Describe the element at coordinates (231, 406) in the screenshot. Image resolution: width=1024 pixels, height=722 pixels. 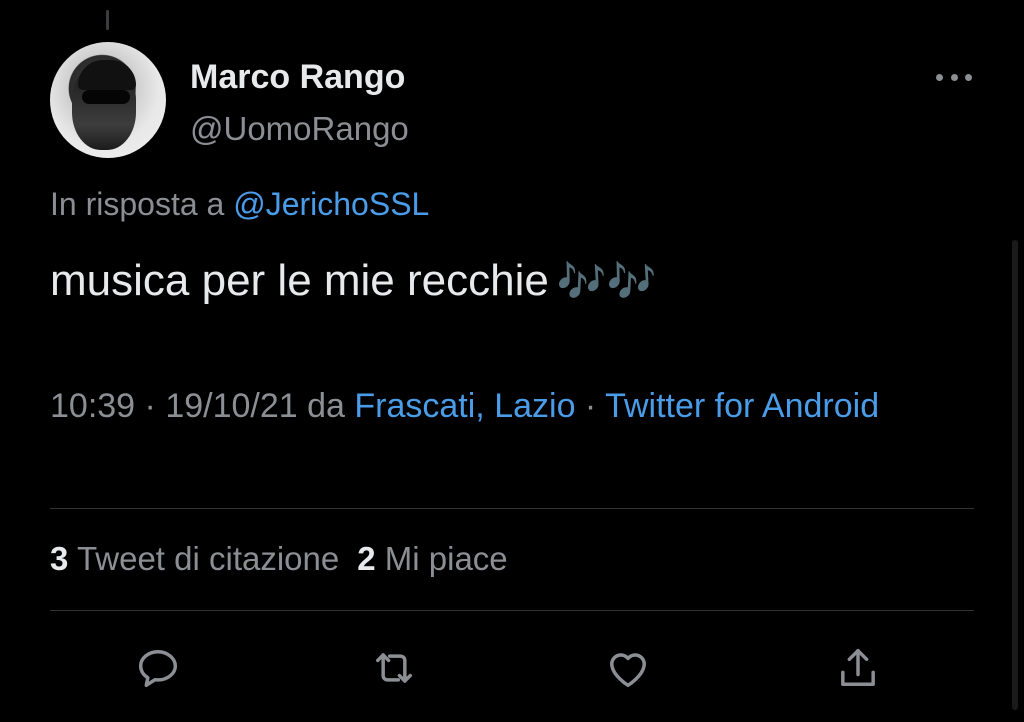
I see `tweet-date: 19/10/21` at that location.